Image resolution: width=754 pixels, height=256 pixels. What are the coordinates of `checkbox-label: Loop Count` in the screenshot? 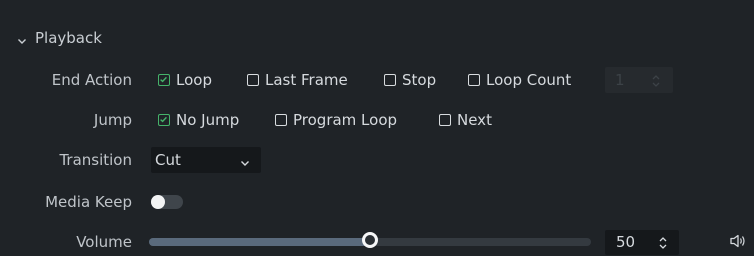 It's located at (529, 80).